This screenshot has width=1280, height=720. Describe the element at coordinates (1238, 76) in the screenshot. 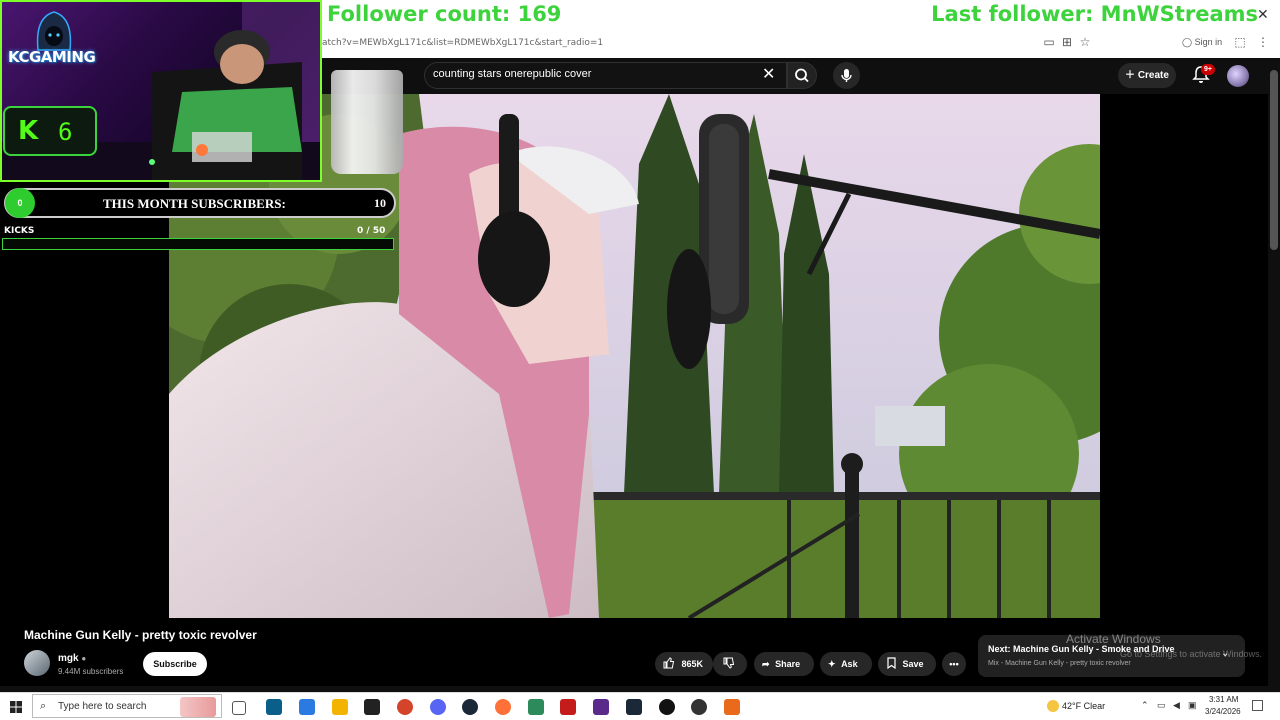

I see `account-avatar` at that location.